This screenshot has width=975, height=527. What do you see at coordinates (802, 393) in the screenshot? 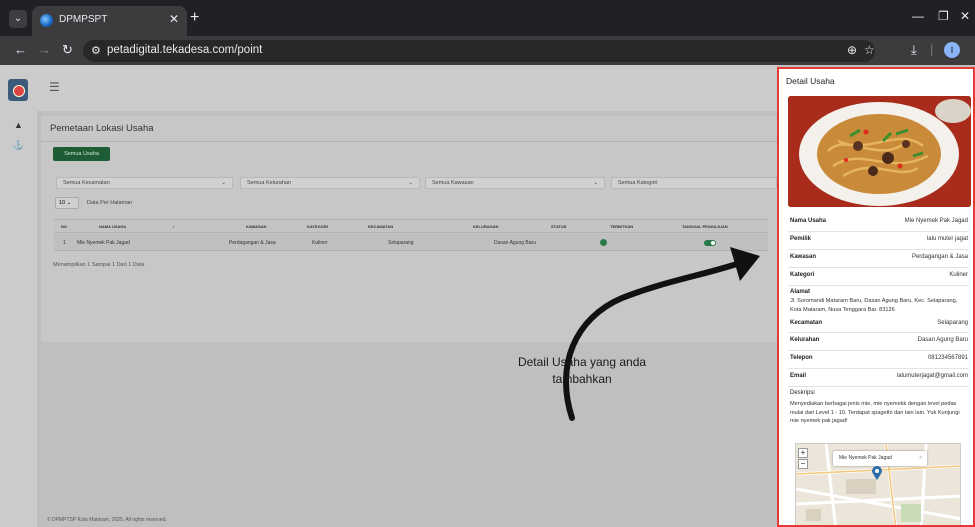
I see `field-deskripsi-label: Deskripsi` at bounding box center [802, 393].